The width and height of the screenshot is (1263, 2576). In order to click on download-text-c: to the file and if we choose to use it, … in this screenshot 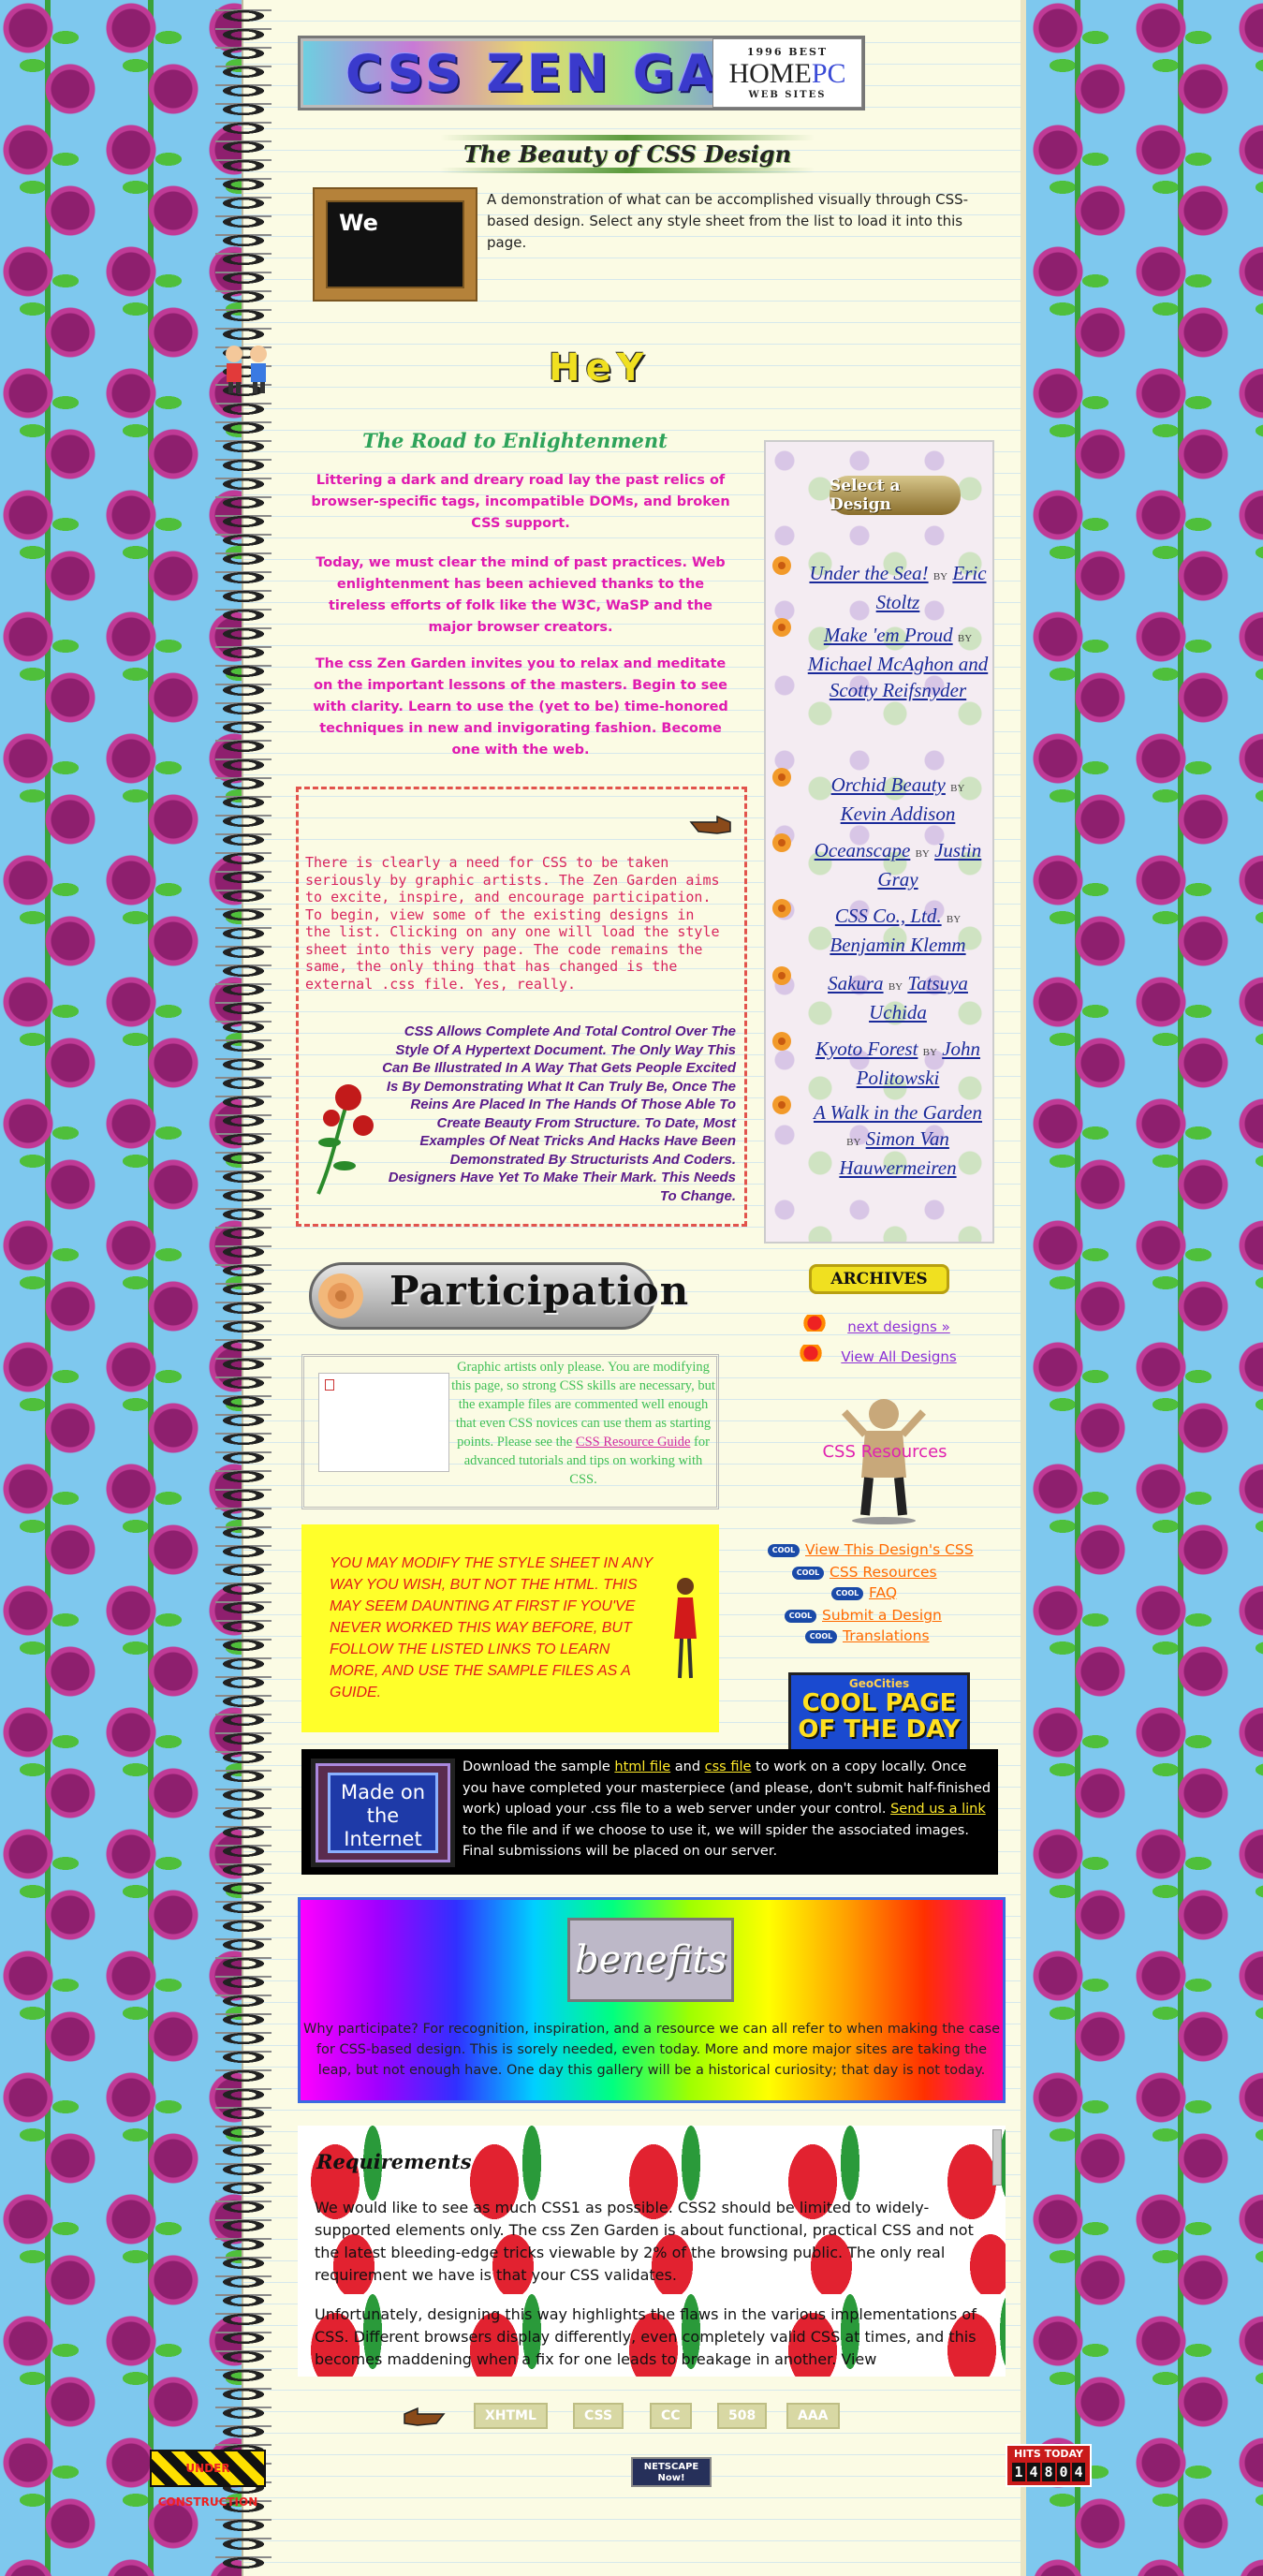, I will do `click(716, 1841)`.